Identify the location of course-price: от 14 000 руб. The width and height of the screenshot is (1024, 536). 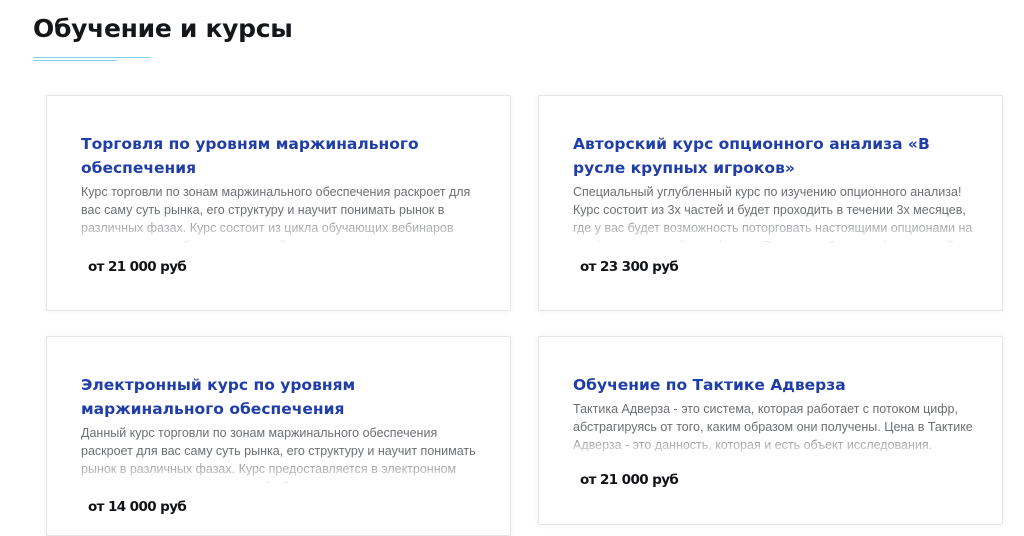
(137, 507).